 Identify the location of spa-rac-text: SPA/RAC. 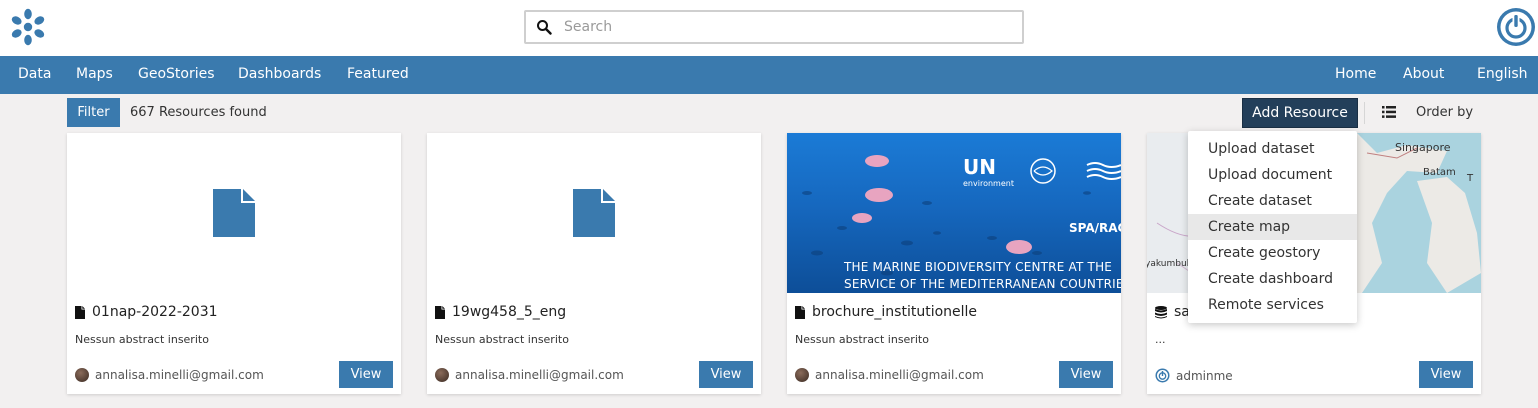
(1095, 228).